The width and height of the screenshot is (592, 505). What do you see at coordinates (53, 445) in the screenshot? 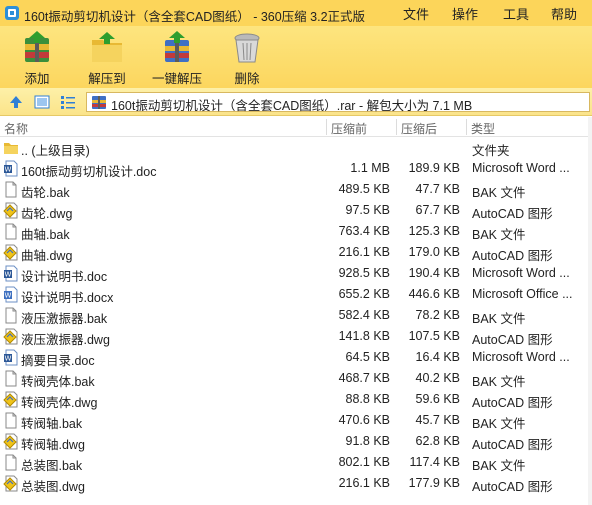
I see `file-name: 转阀轴.dwg` at bounding box center [53, 445].